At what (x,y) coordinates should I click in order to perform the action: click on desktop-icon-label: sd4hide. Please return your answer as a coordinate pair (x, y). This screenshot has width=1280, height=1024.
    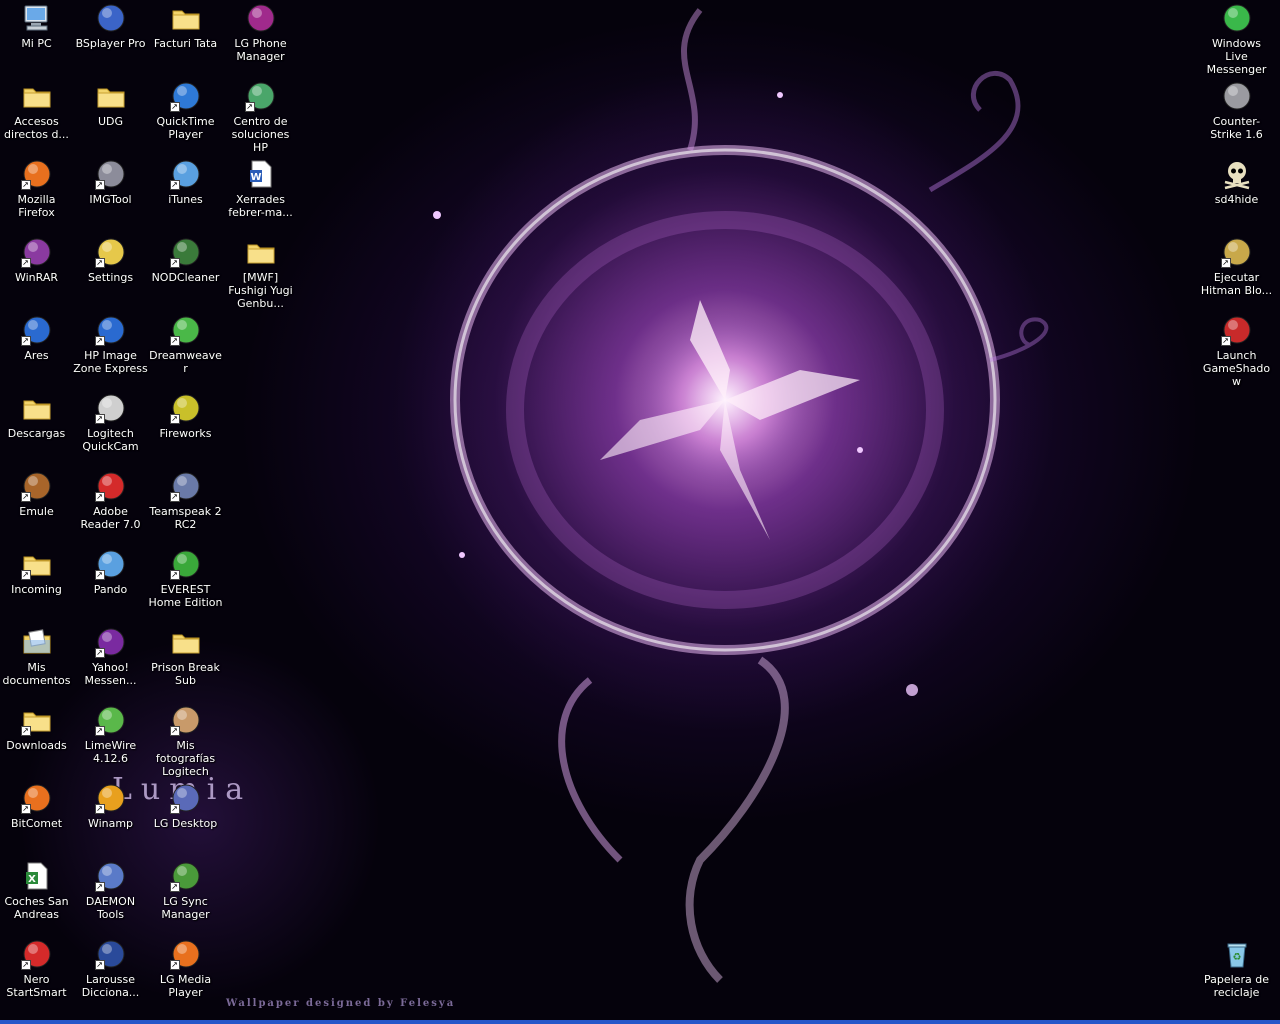
    Looking at the image, I should click on (1236, 199).